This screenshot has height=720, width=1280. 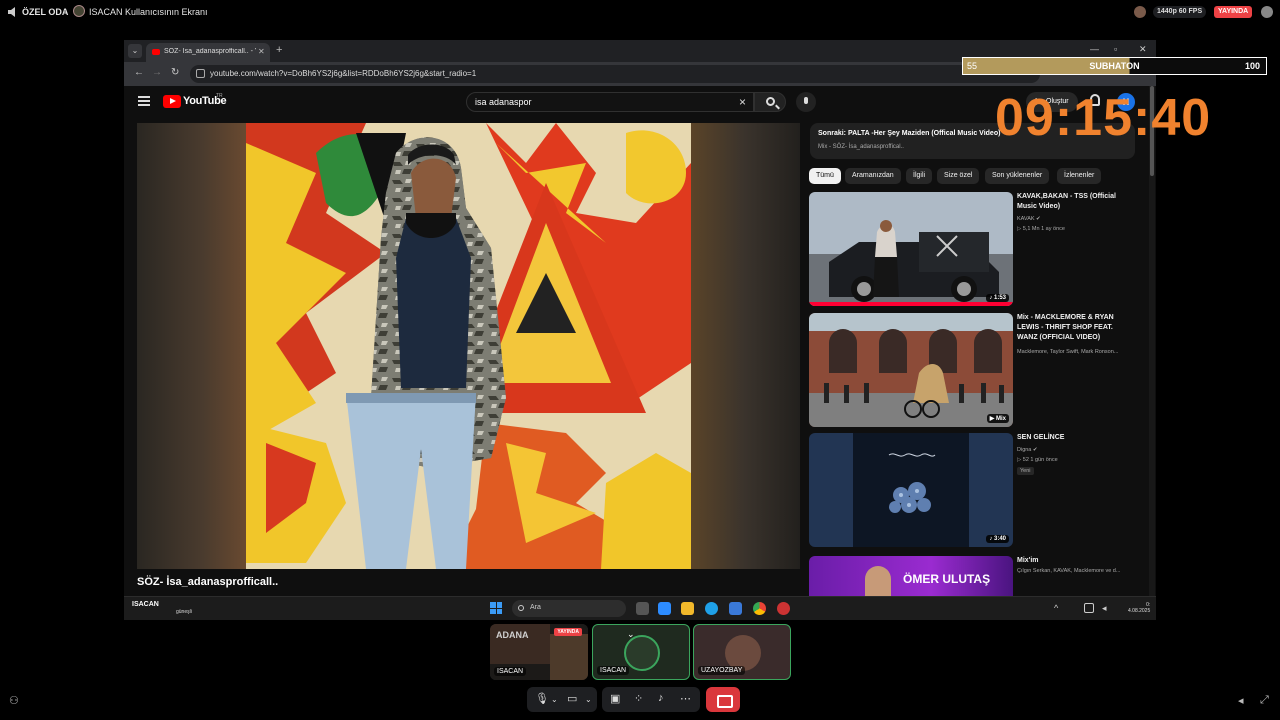 What do you see at coordinates (1017, 176) in the screenshot?
I see `chip-recent: Son yüklenenler` at bounding box center [1017, 176].